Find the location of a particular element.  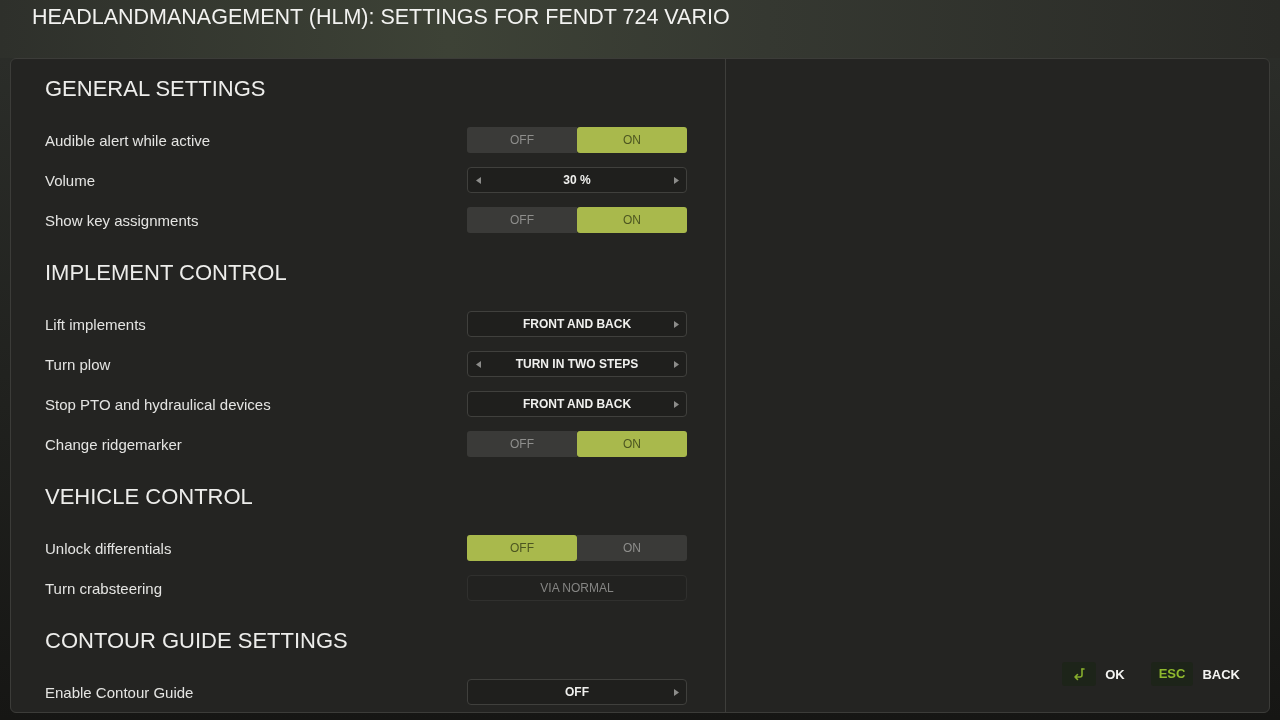

footer-button: BACK is located at coordinates (1221, 674).